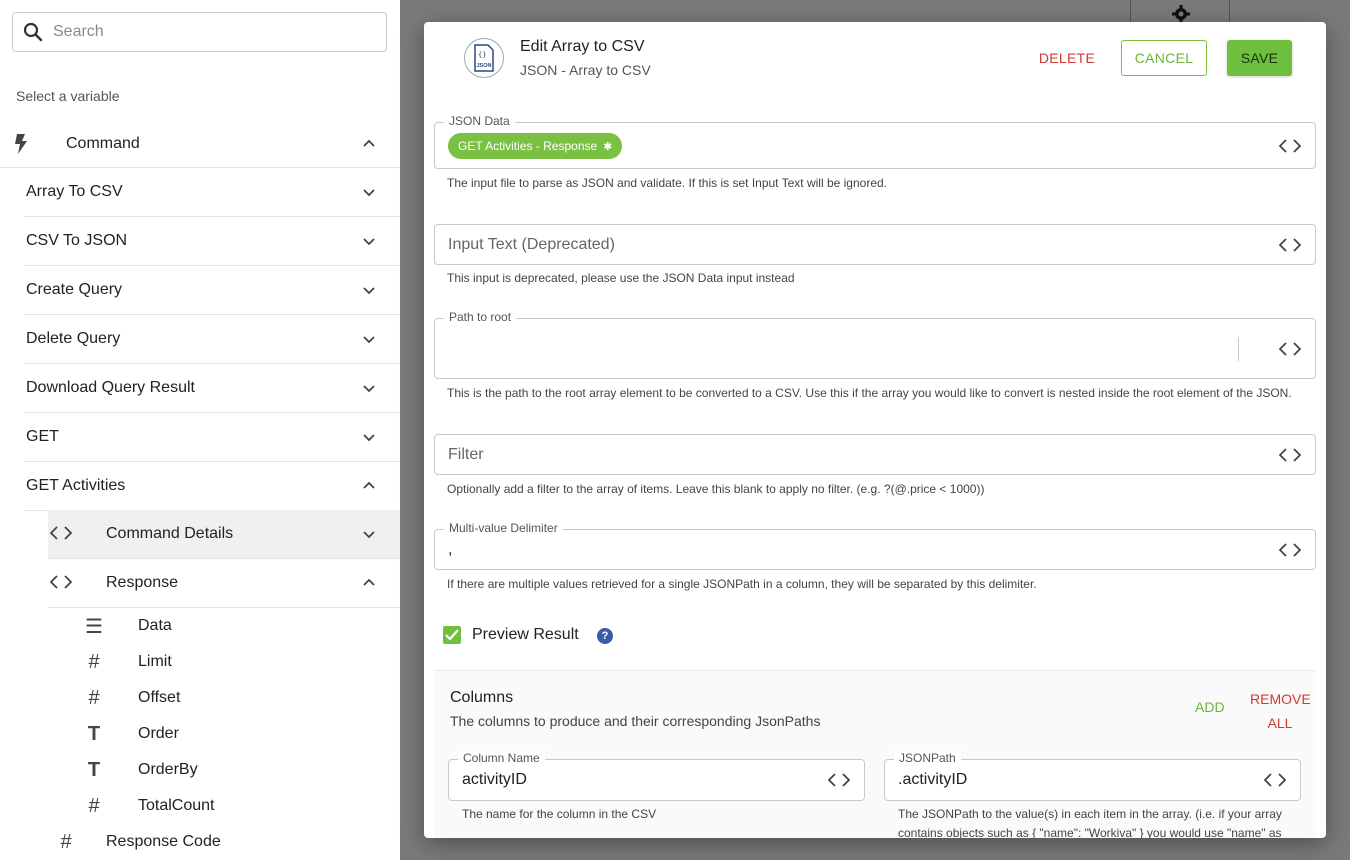  I want to click on sidebar-item-get-activities: GET Activities, so click(212, 486).